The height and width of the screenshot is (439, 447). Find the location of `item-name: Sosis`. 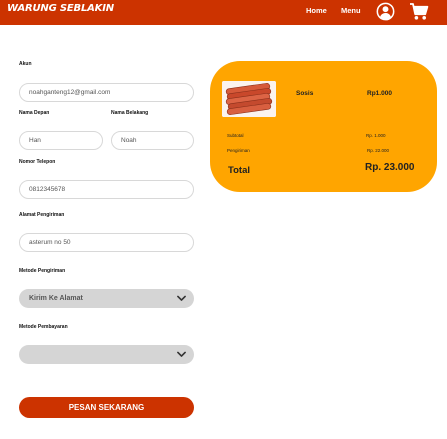

item-name: Sosis is located at coordinates (305, 93).